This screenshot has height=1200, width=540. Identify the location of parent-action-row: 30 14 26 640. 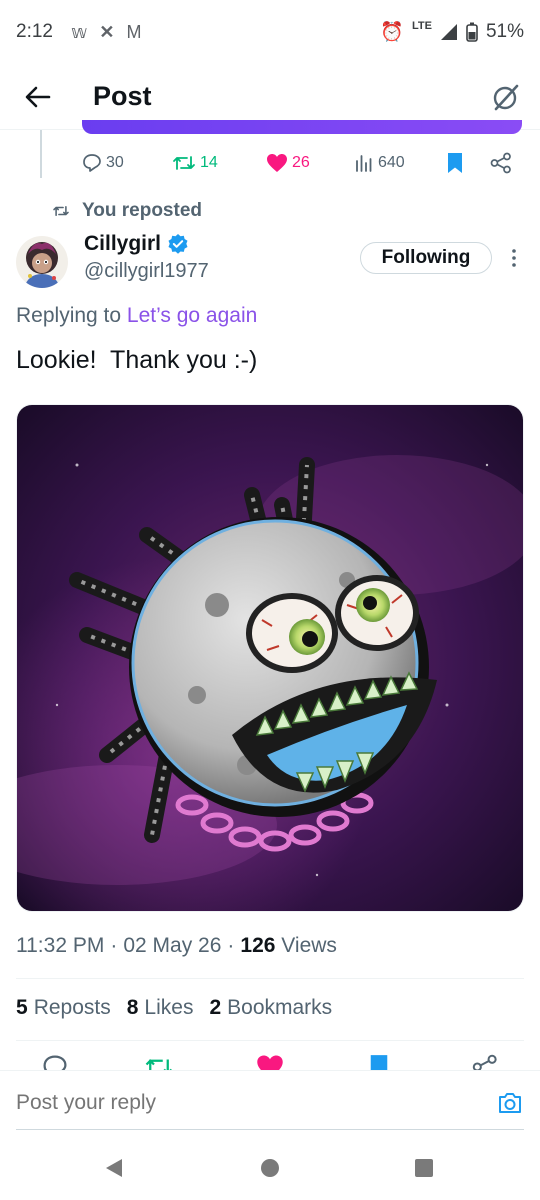
(302, 163).